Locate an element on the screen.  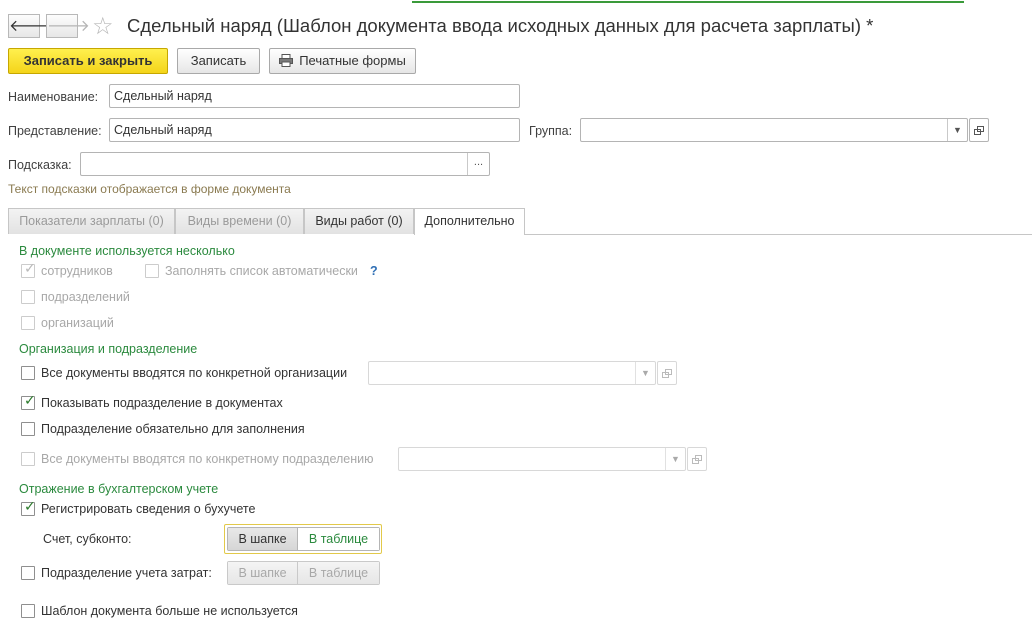
account-subconto-label: Счет, субконто: is located at coordinates (87, 539).